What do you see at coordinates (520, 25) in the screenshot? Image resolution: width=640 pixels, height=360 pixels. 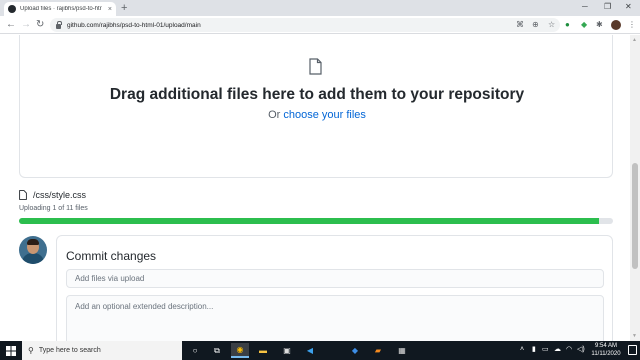 I see `translate-icon: ⌘` at bounding box center [520, 25].